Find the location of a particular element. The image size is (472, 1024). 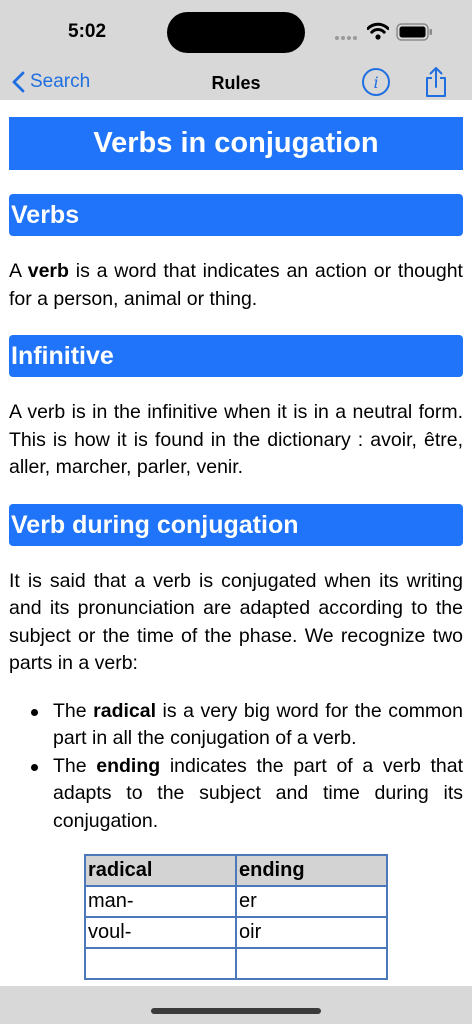

wifi-icon is located at coordinates (378, 31).